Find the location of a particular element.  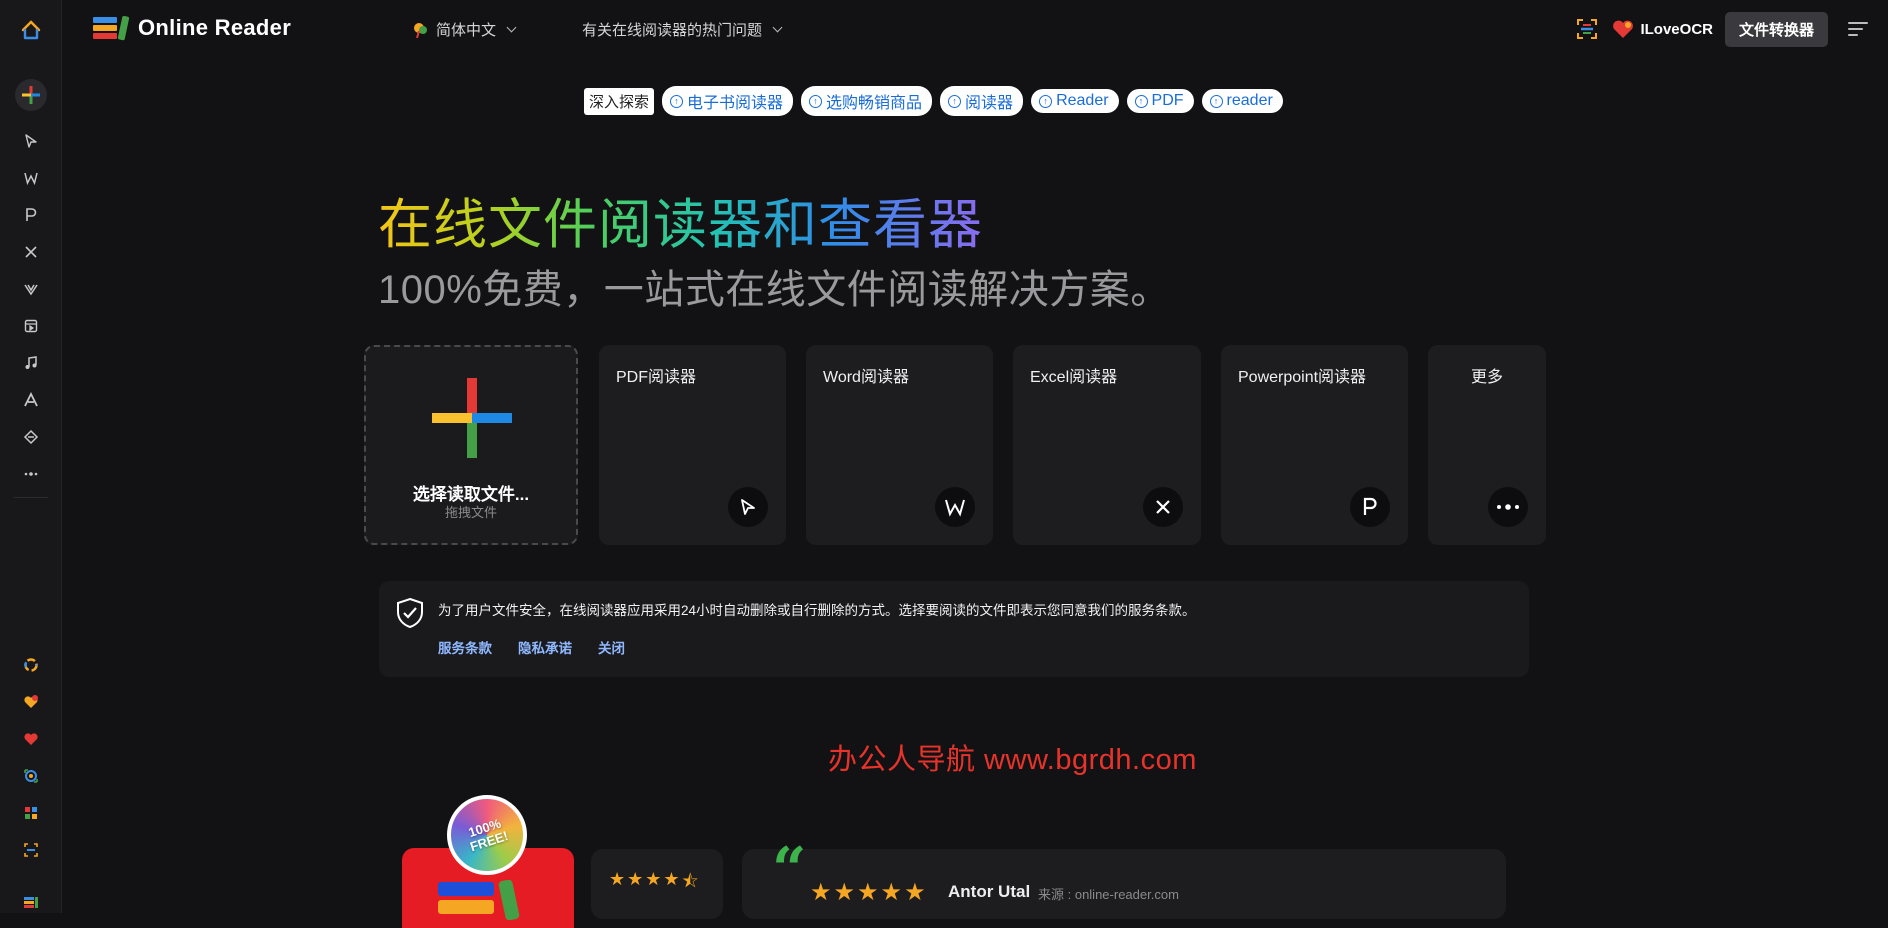

top-right-actions: ILoveOCR 文件转换器 is located at coordinates (1732, 29).